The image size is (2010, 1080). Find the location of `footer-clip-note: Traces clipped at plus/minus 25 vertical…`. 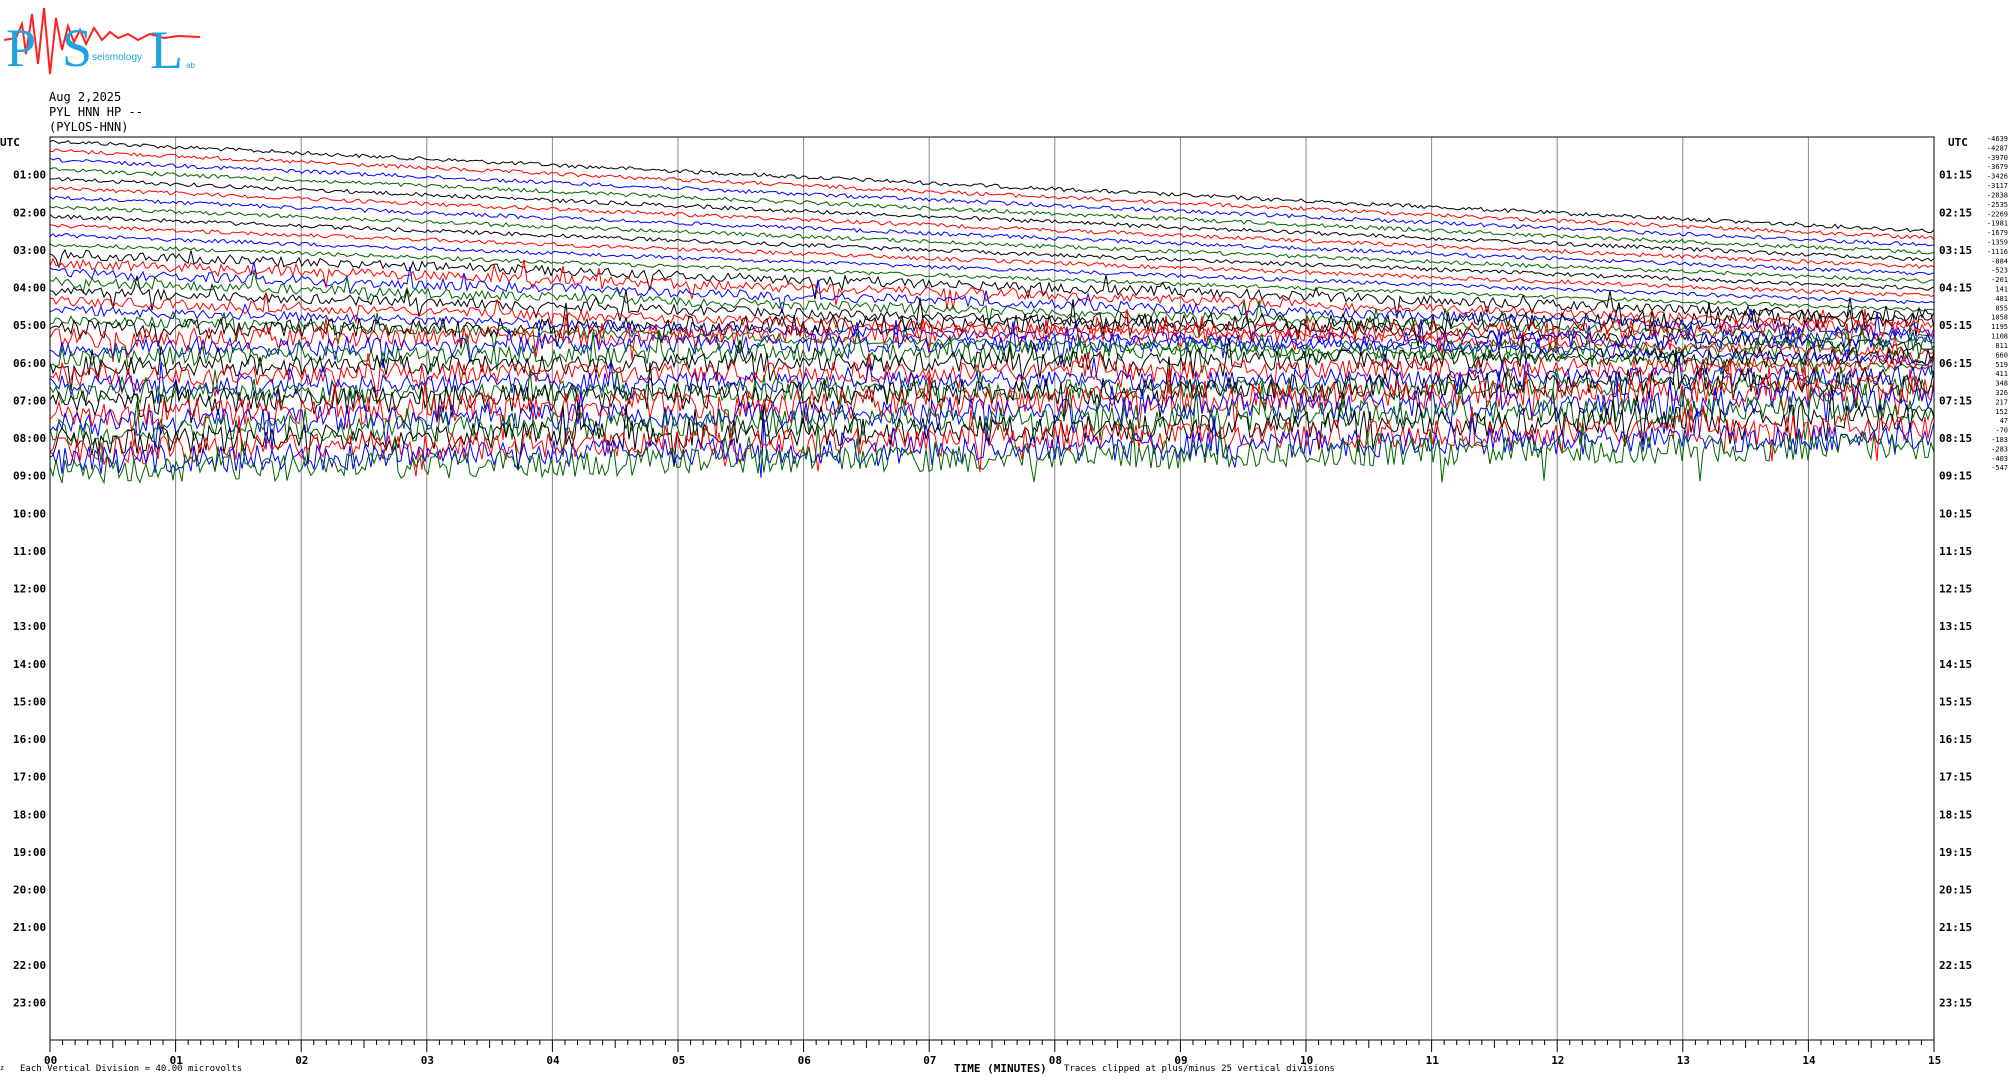

footer-clip-note: Traces clipped at plus/minus 25 vertical… is located at coordinates (1199, 1069).